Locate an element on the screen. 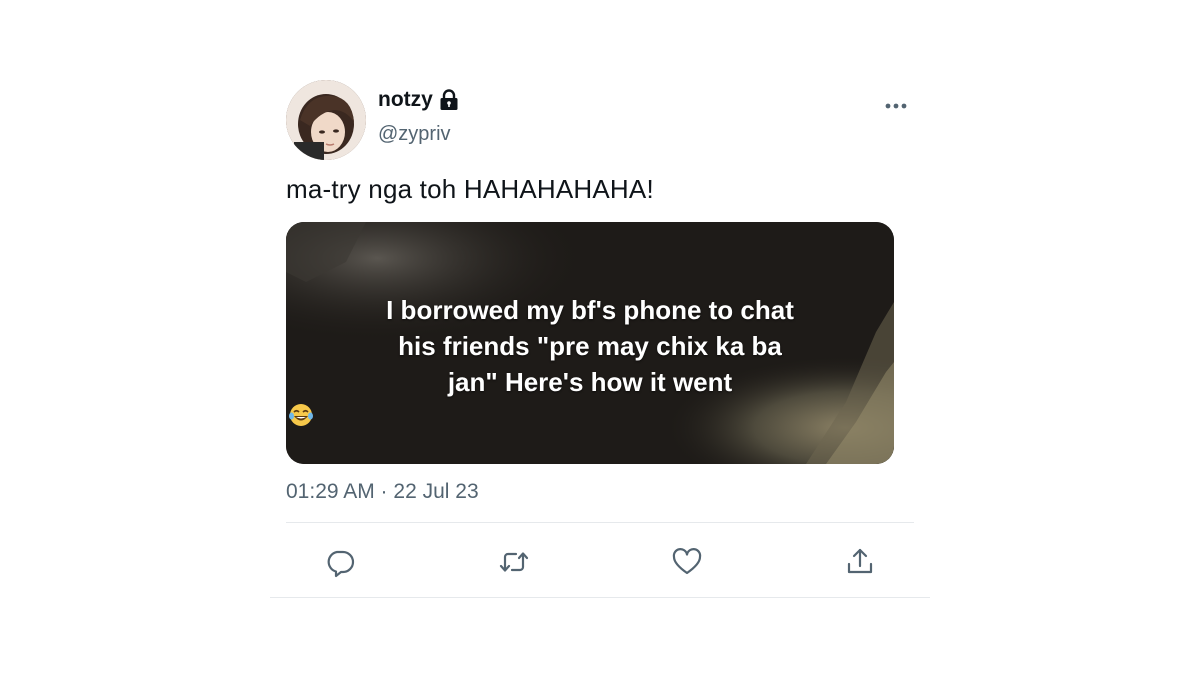 This screenshot has height=675, width=1200. retweet-button is located at coordinates (514, 562).